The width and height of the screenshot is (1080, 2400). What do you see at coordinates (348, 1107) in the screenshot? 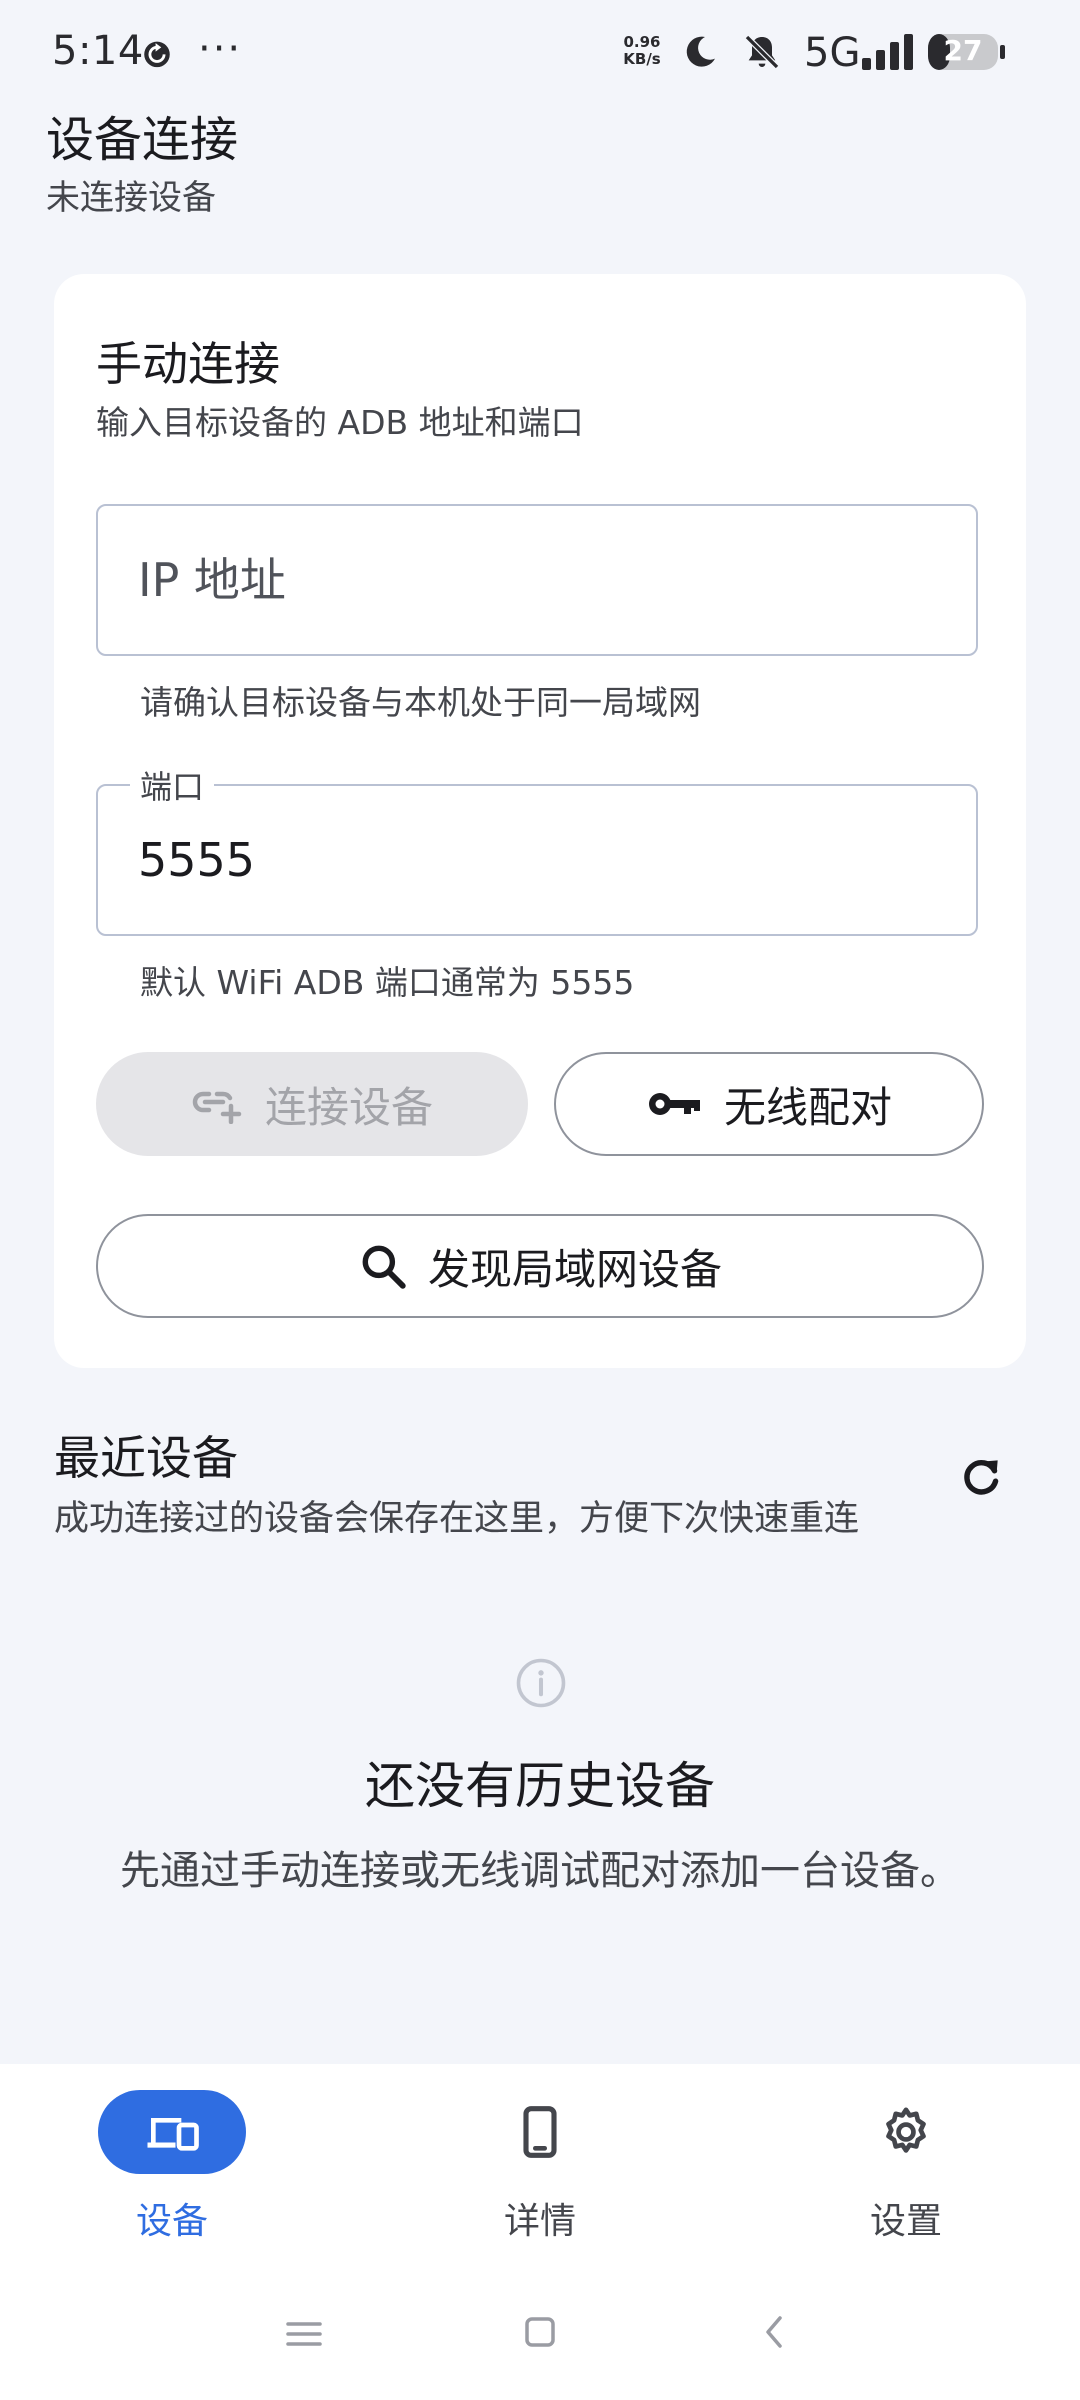
I see `connect-device-label: 连接设备` at bounding box center [348, 1107].